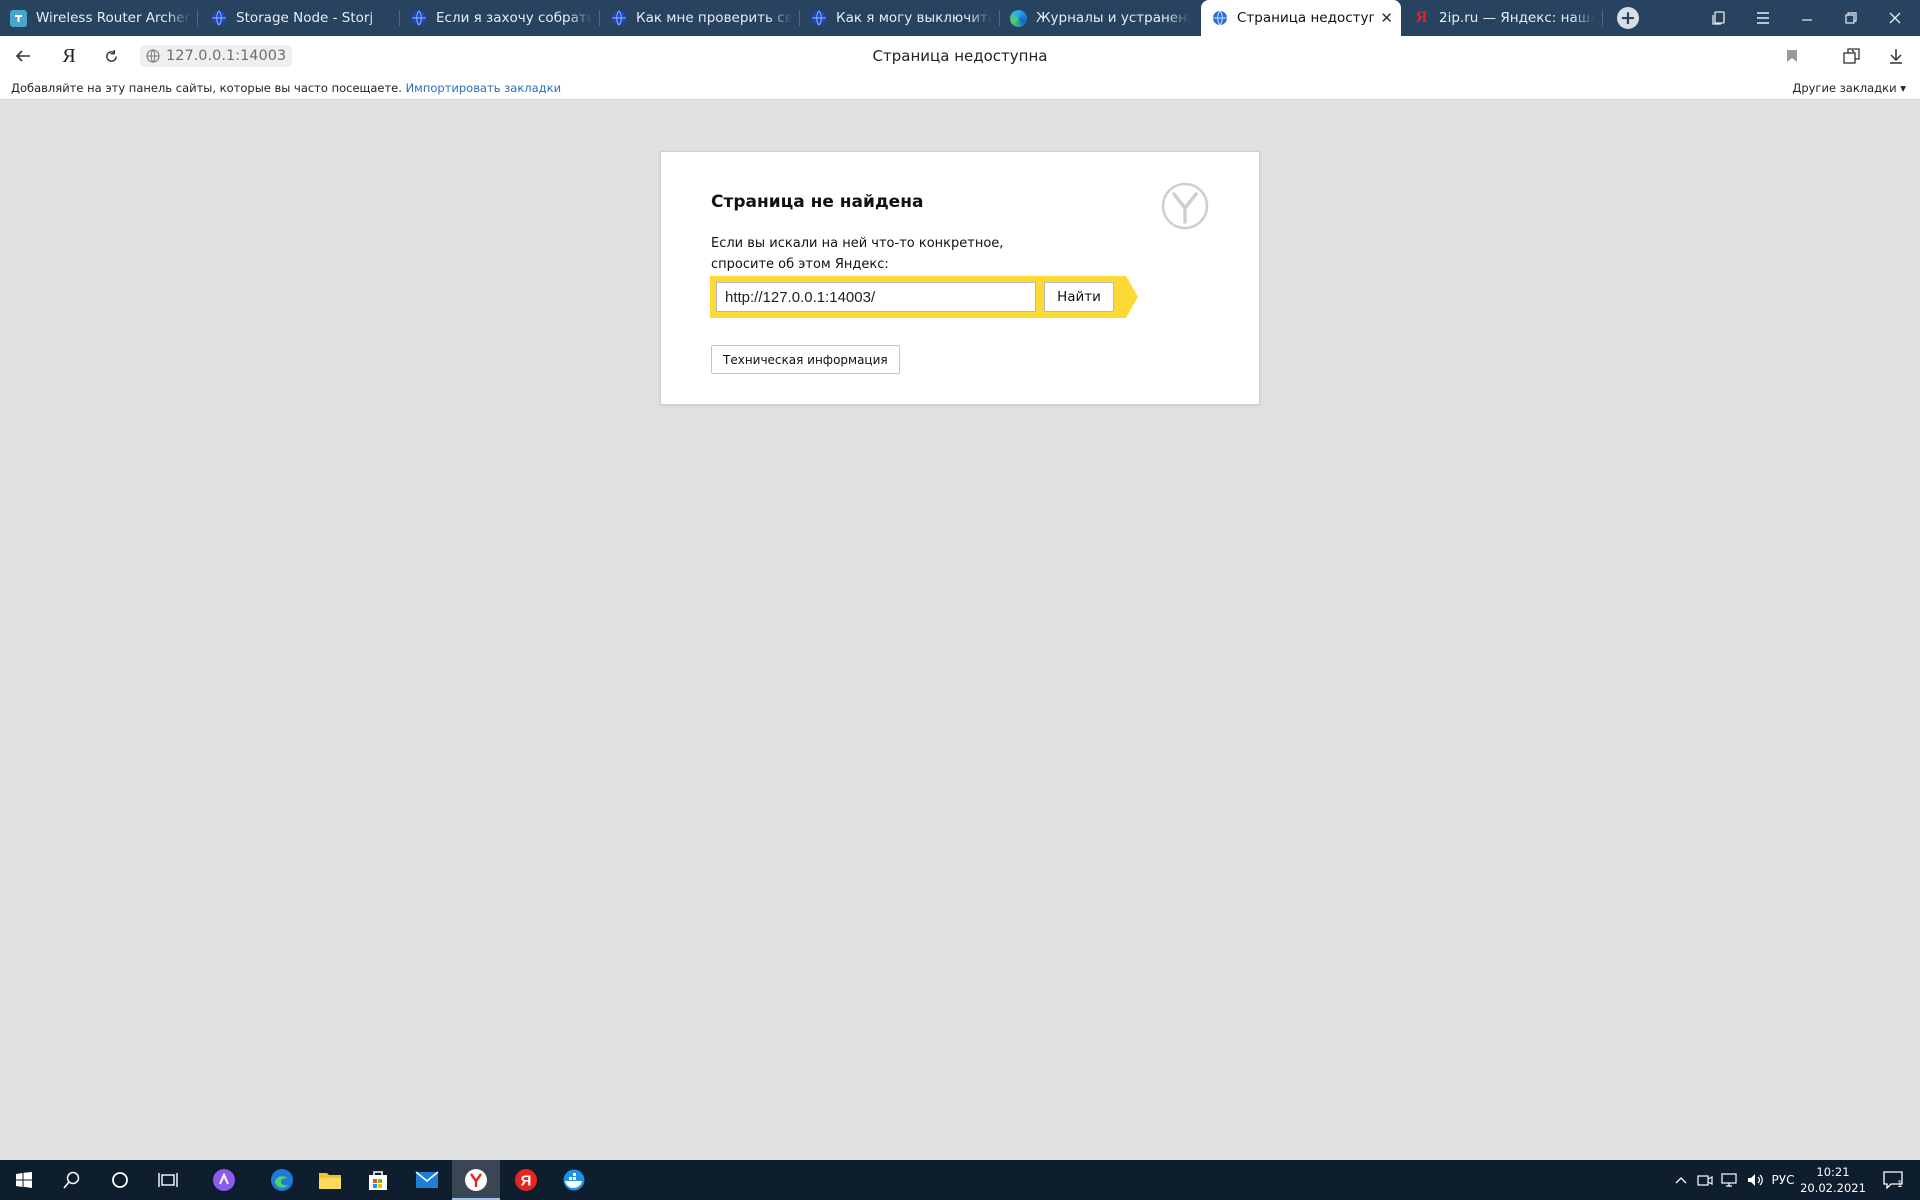 The image size is (1920, 1200). Describe the element at coordinates (1628, 18) in the screenshot. I see `new-tab-button: +` at that location.